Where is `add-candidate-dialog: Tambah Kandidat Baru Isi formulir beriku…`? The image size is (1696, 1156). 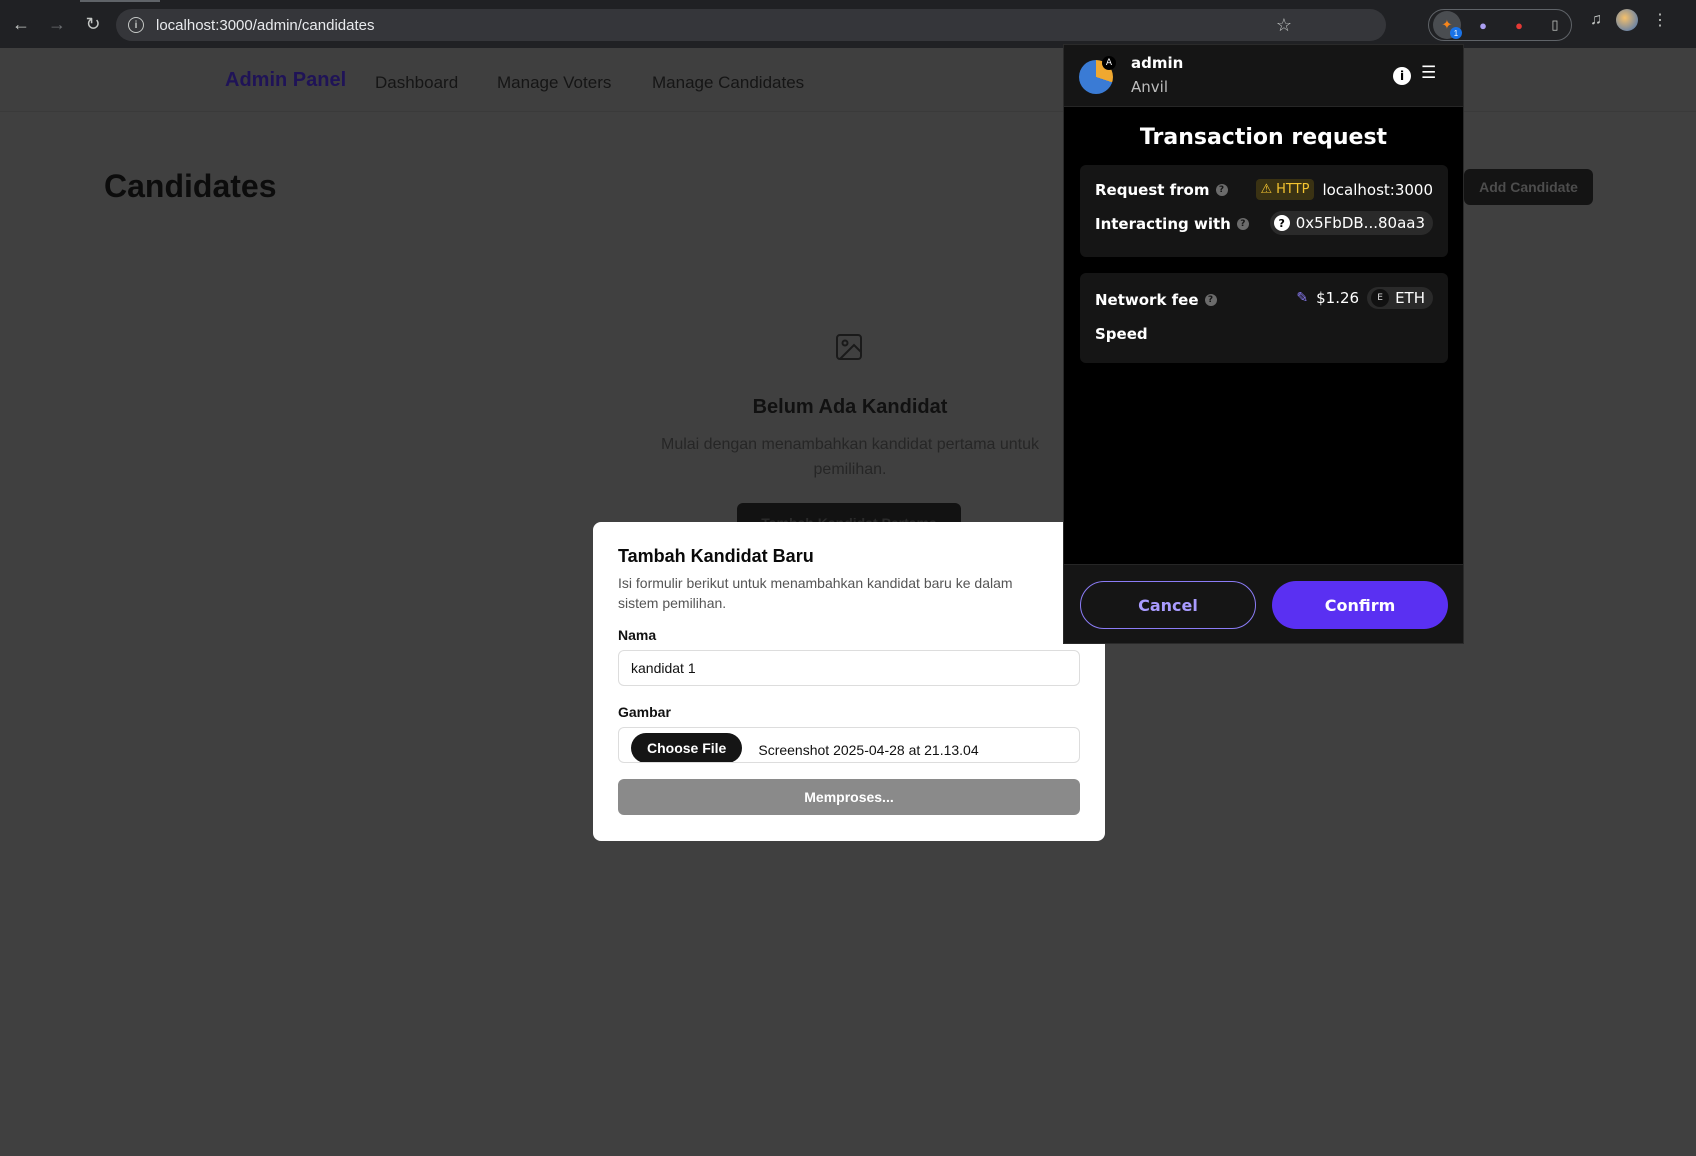 add-candidate-dialog: Tambah Kandidat Baru Isi formulir beriku… is located at coordinates (849, 681).